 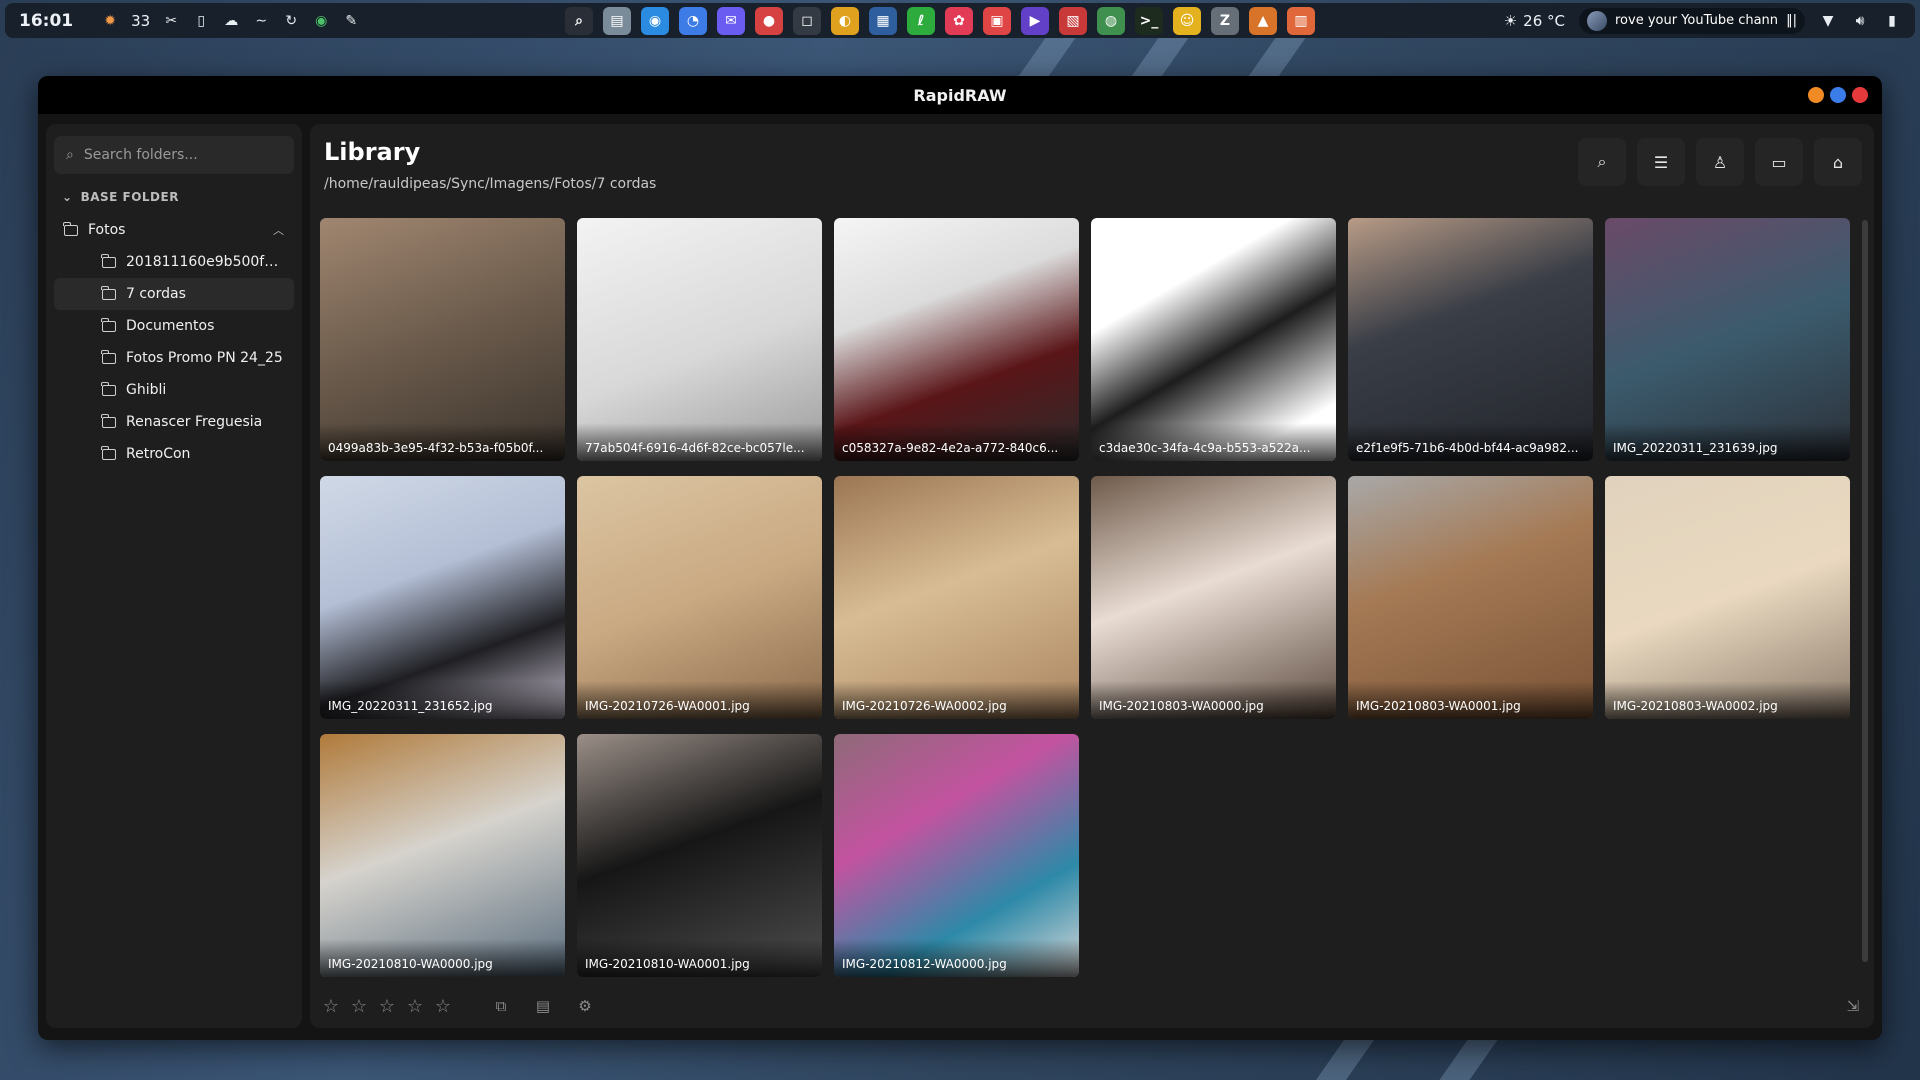 What do you see at coordinates (997, 20) in the screenshot?
I see `tasks-app-icon: ▣` at bounding box center [997, 20].